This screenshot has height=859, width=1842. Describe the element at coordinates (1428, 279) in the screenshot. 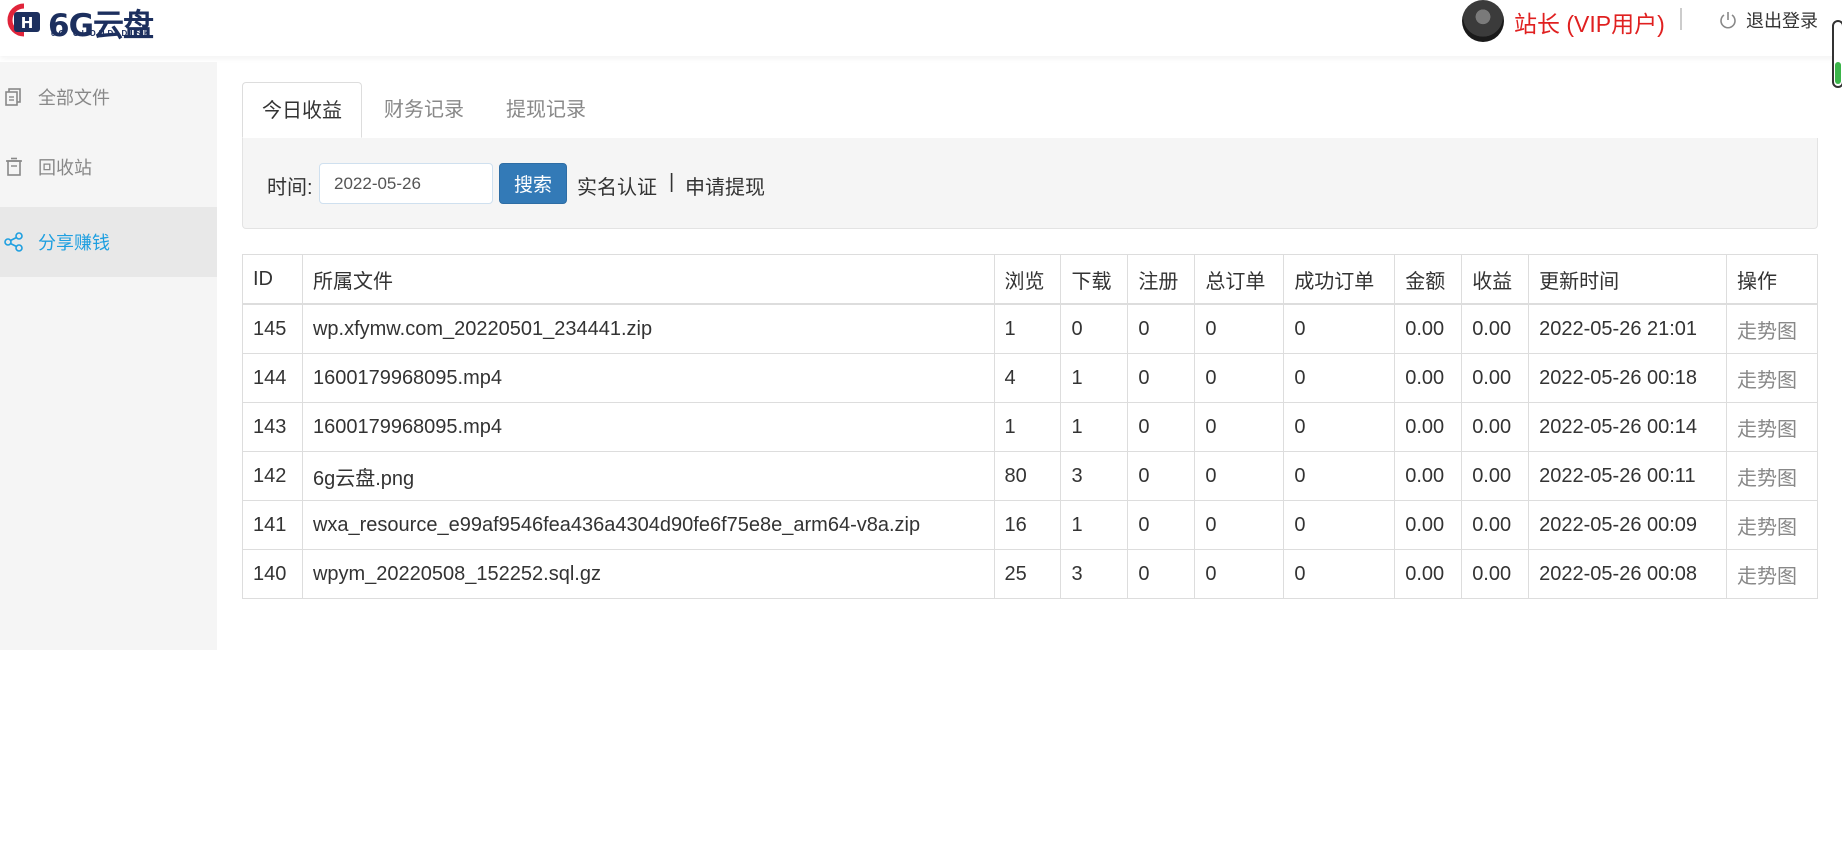

I see `col-header-amount: 金额` at that location.